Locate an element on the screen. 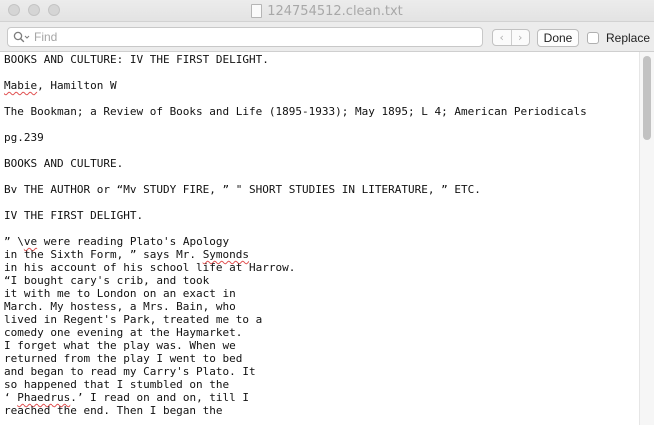 The height and width of the screenshot is (425, 654). text-segment: in the Sixth Form, ” says Mr. is located at coordinates (103, 254).